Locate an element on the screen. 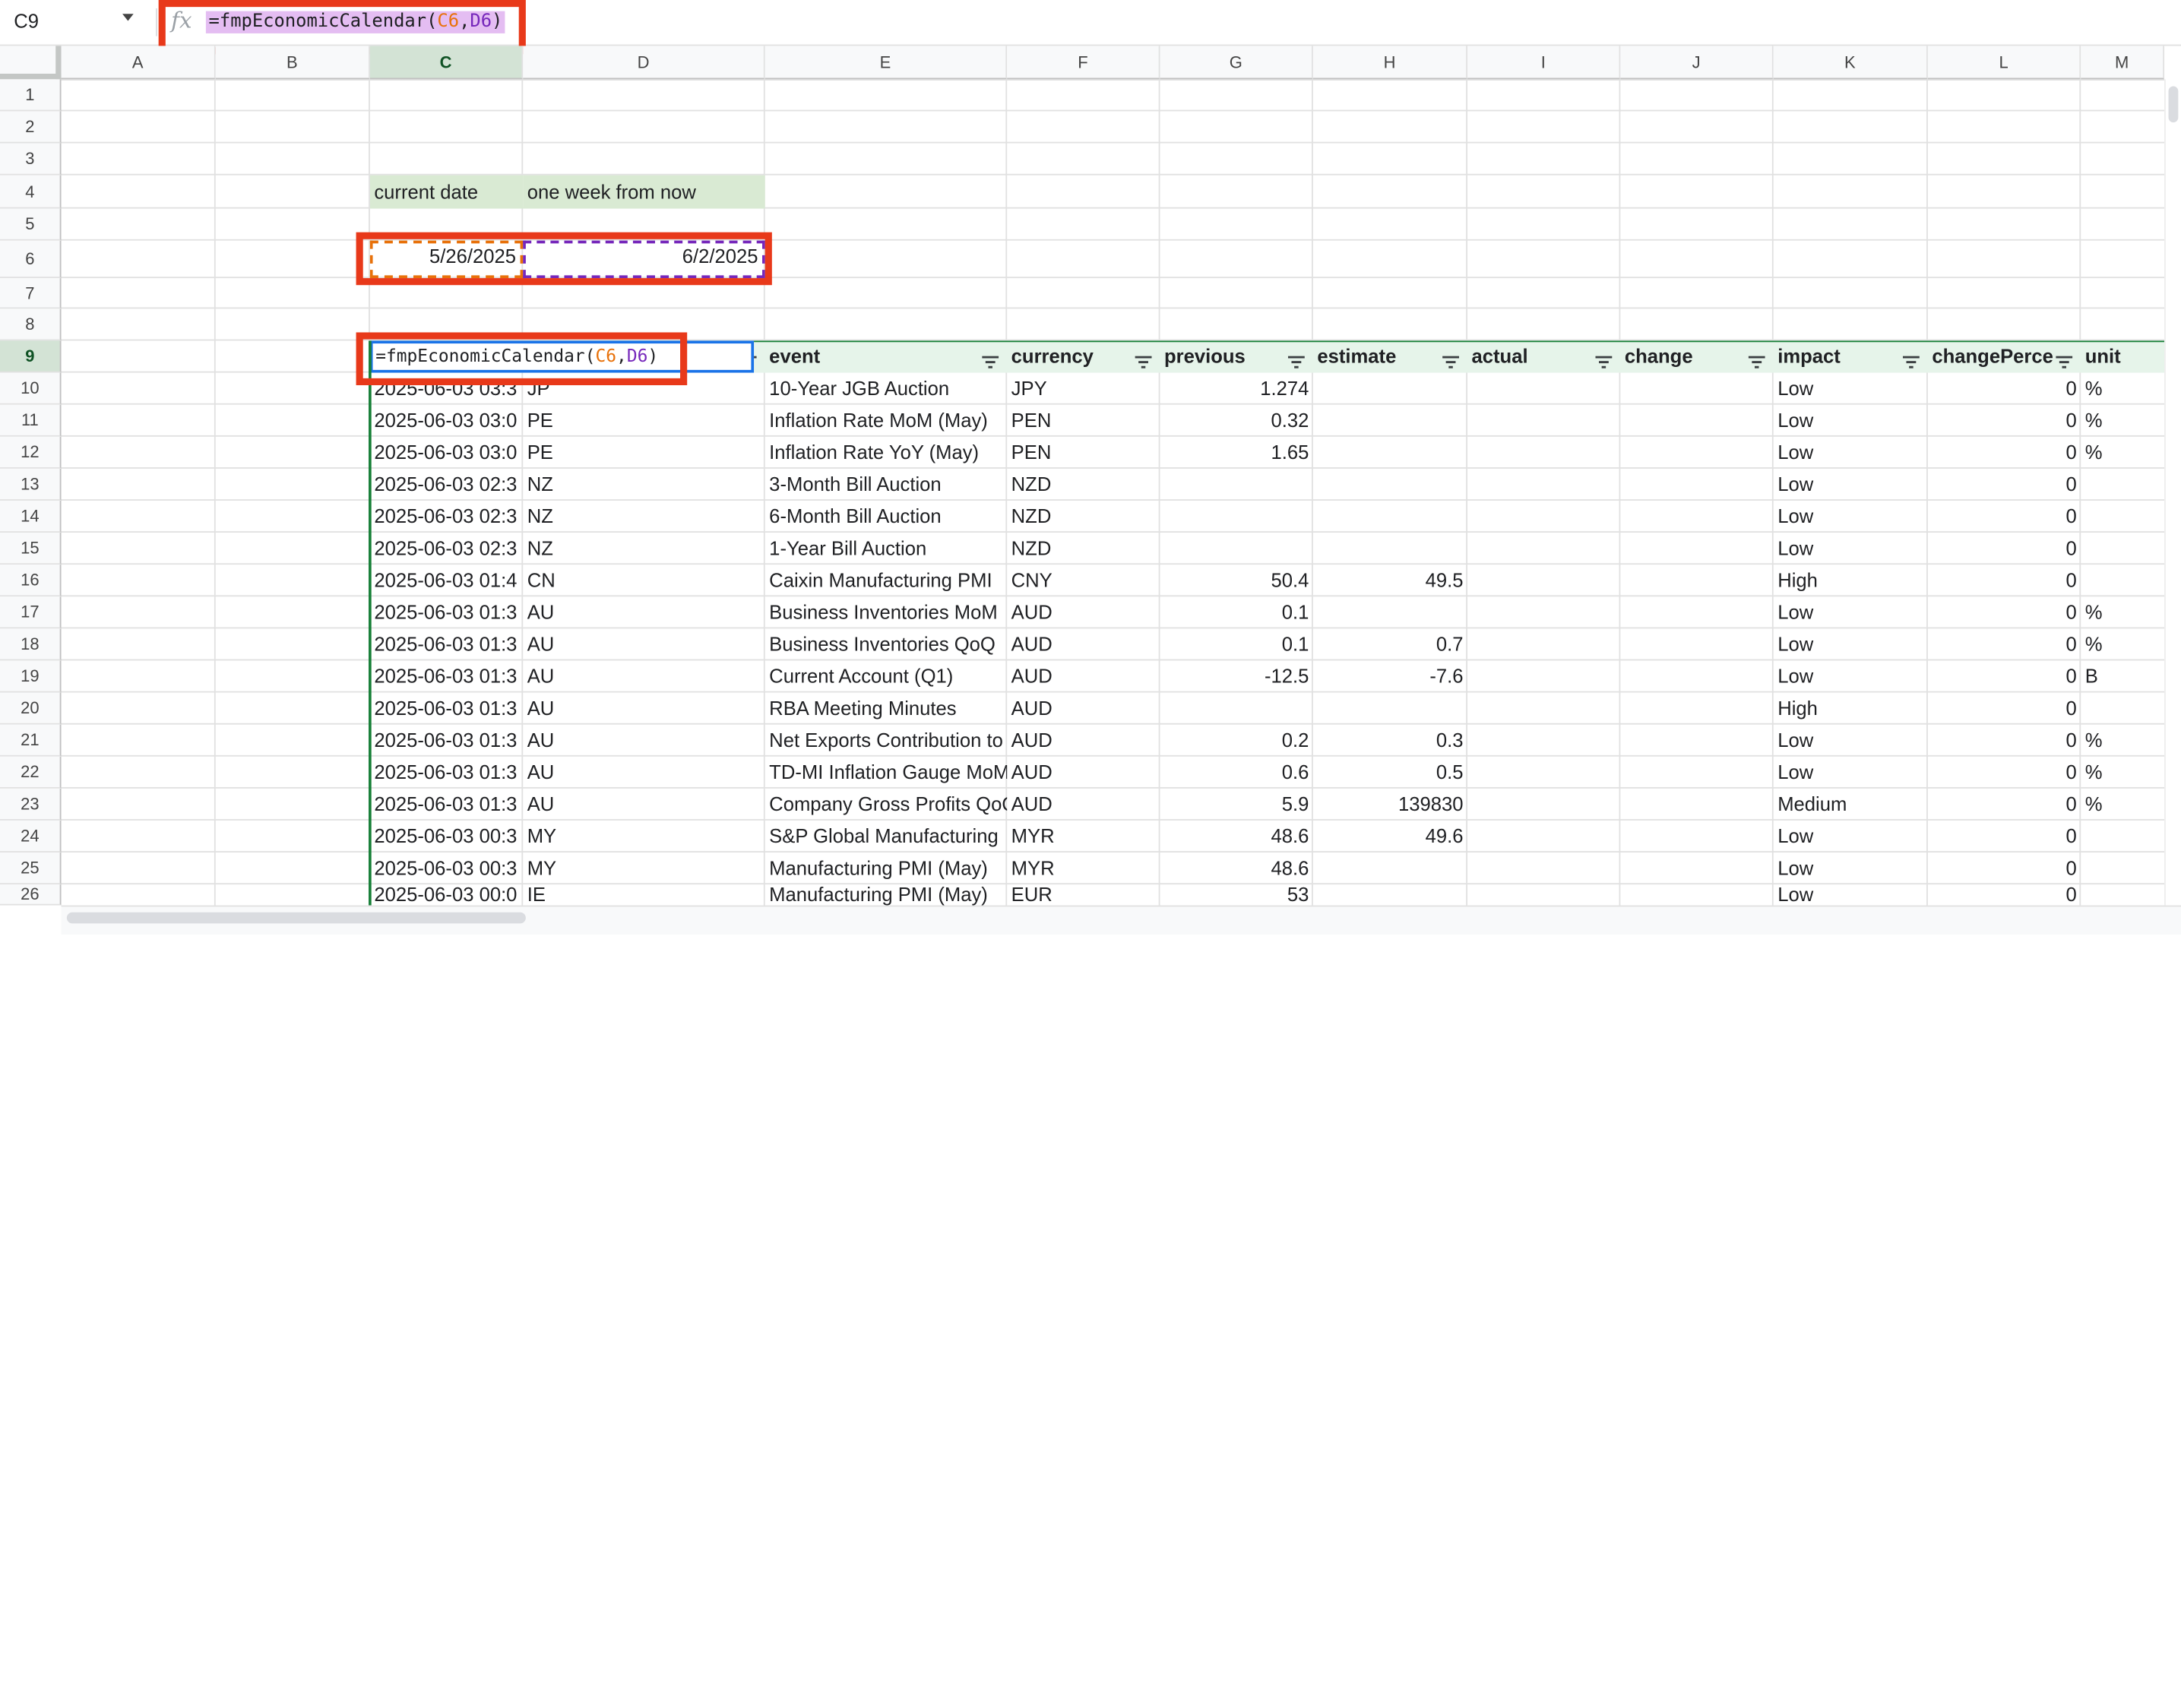 Image resolution: width=2181 pixels, height=1708 pixels. column-header-l: L is located at coordinates (2004, 63).